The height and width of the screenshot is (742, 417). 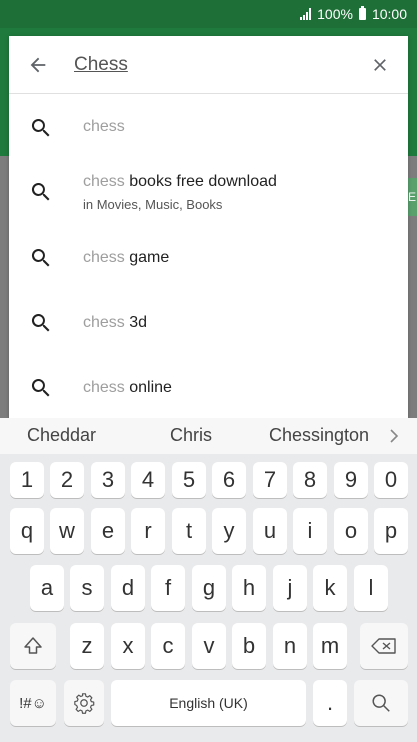 I want to click on prediction-item: Chris, so click(x=191, y=435).